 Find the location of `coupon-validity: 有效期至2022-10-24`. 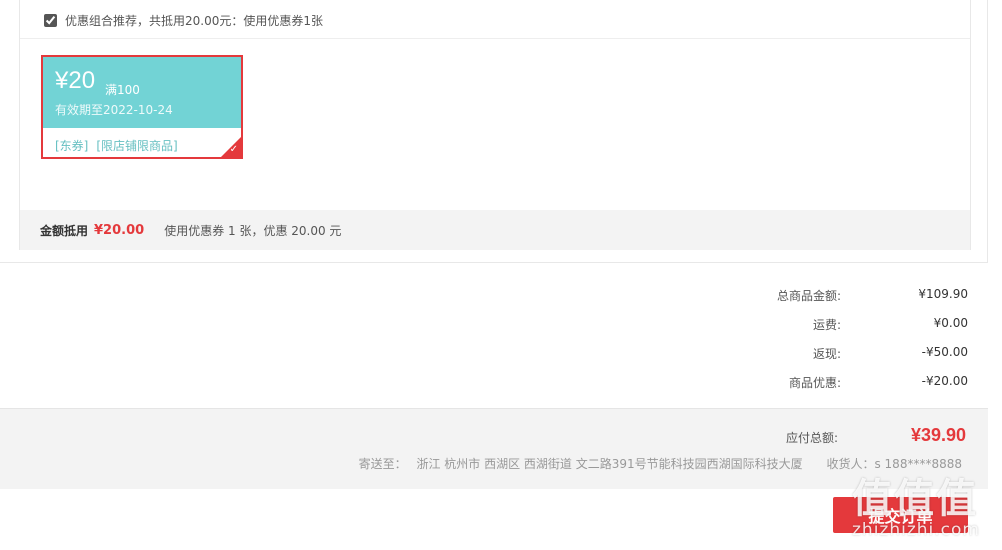

coupon-validity: 有效期至2022-10-24 is located at coordinates (114, 110).